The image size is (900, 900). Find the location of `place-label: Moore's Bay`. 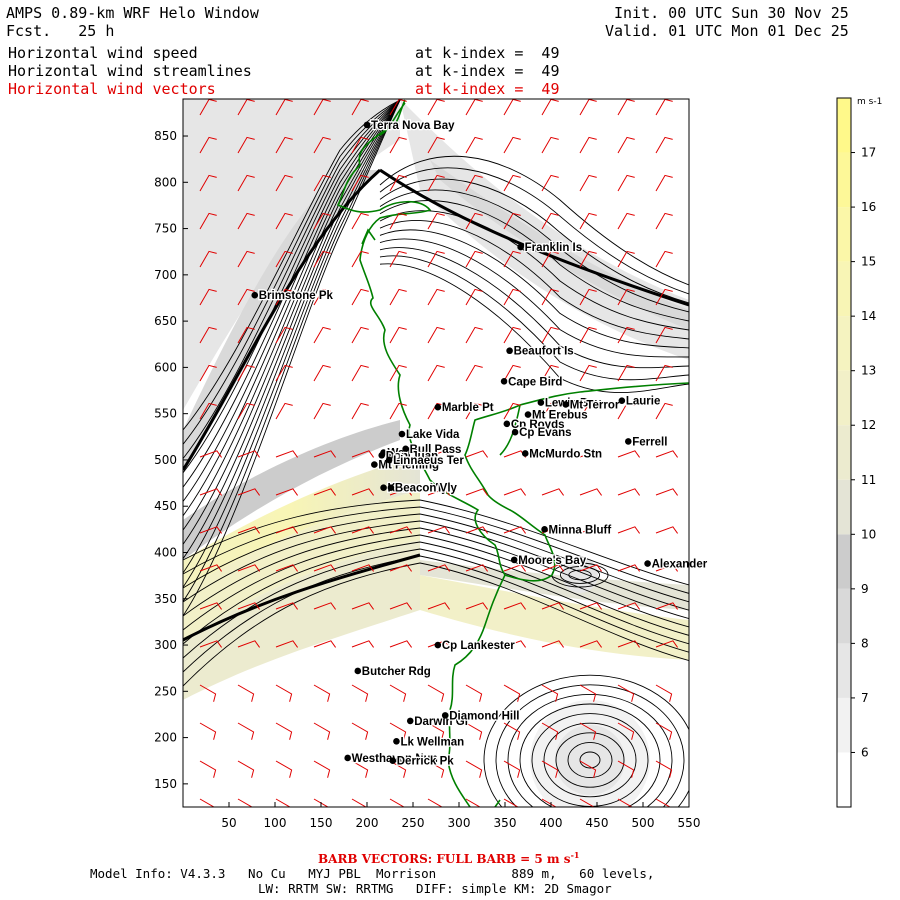

place-label: Moore's Bay is located at coordinates (552, 561).